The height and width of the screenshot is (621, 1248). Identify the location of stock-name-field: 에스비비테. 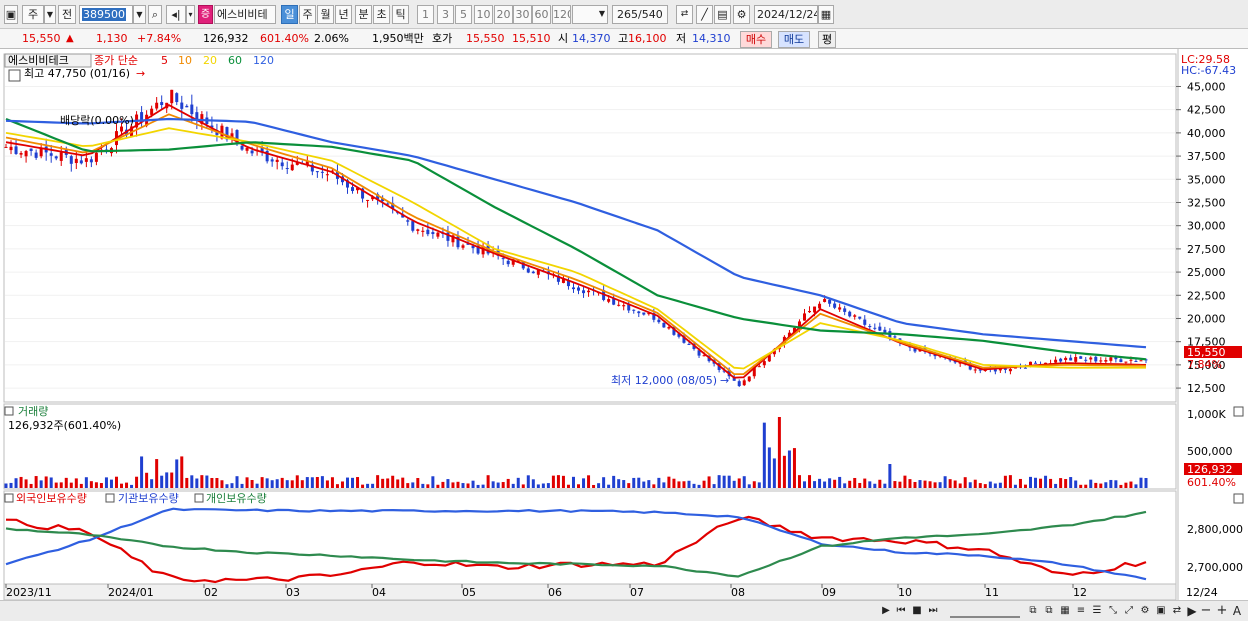
(245, 14).